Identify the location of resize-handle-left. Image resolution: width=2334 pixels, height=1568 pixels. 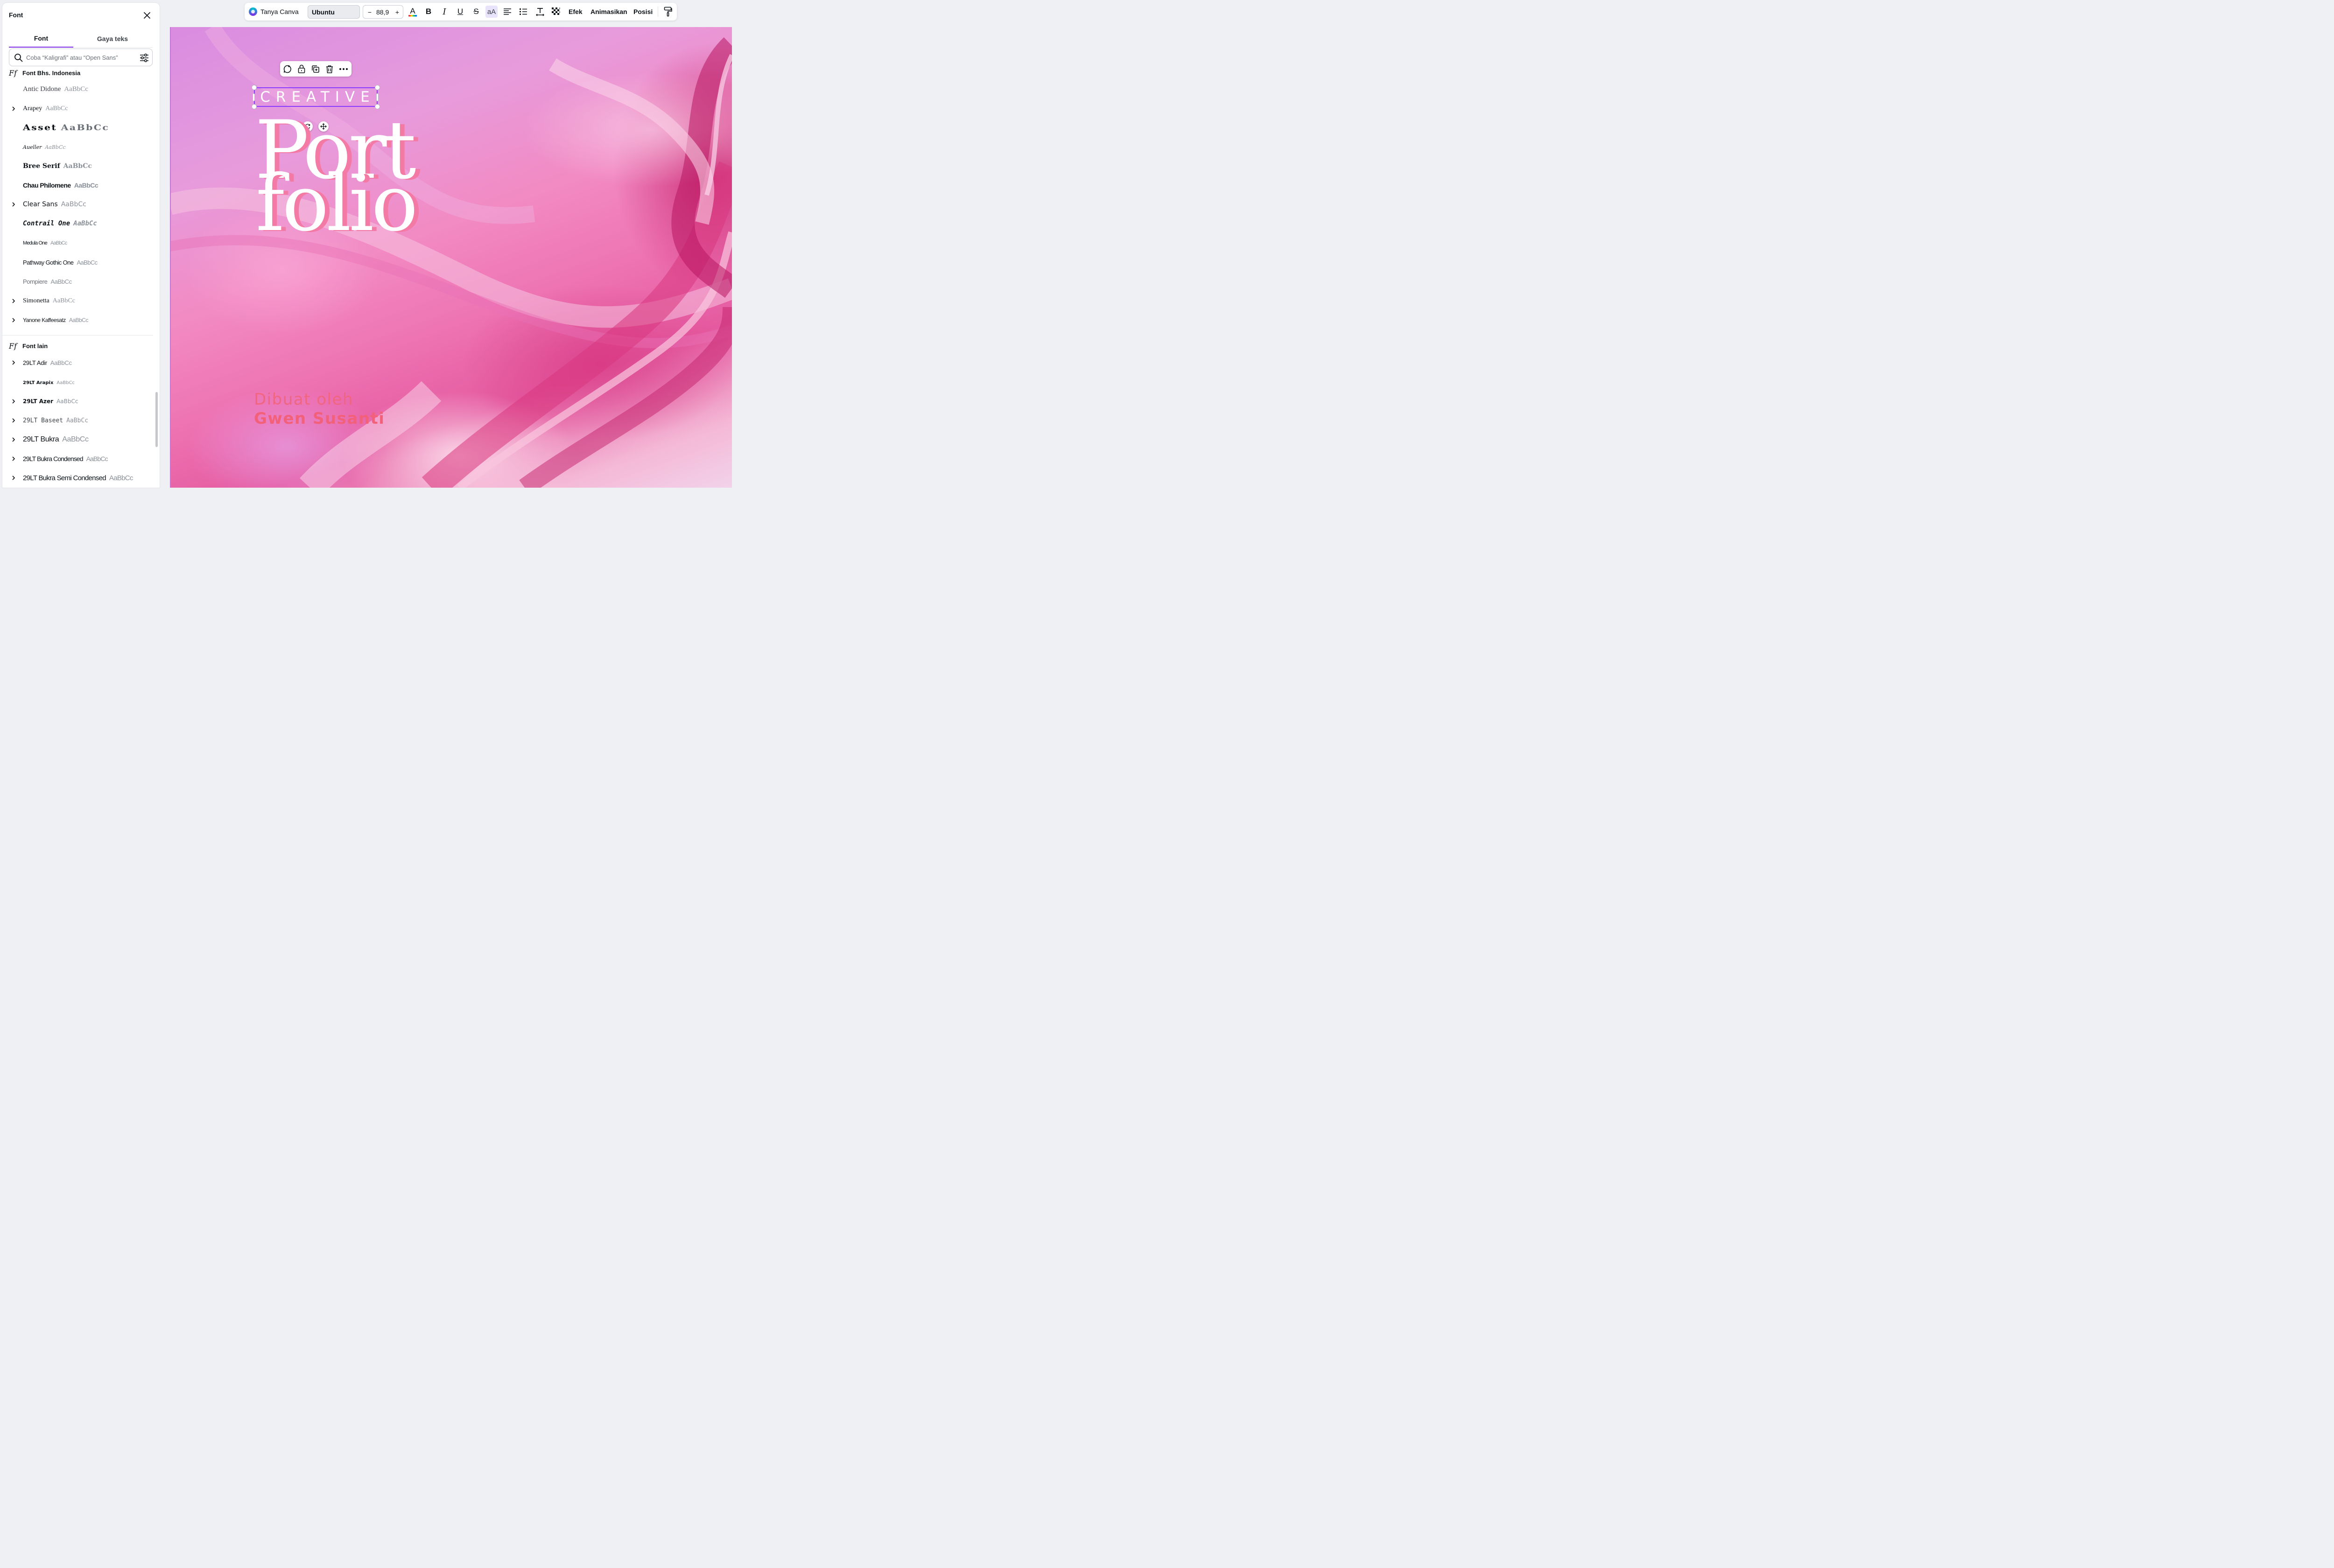
(254, 97).